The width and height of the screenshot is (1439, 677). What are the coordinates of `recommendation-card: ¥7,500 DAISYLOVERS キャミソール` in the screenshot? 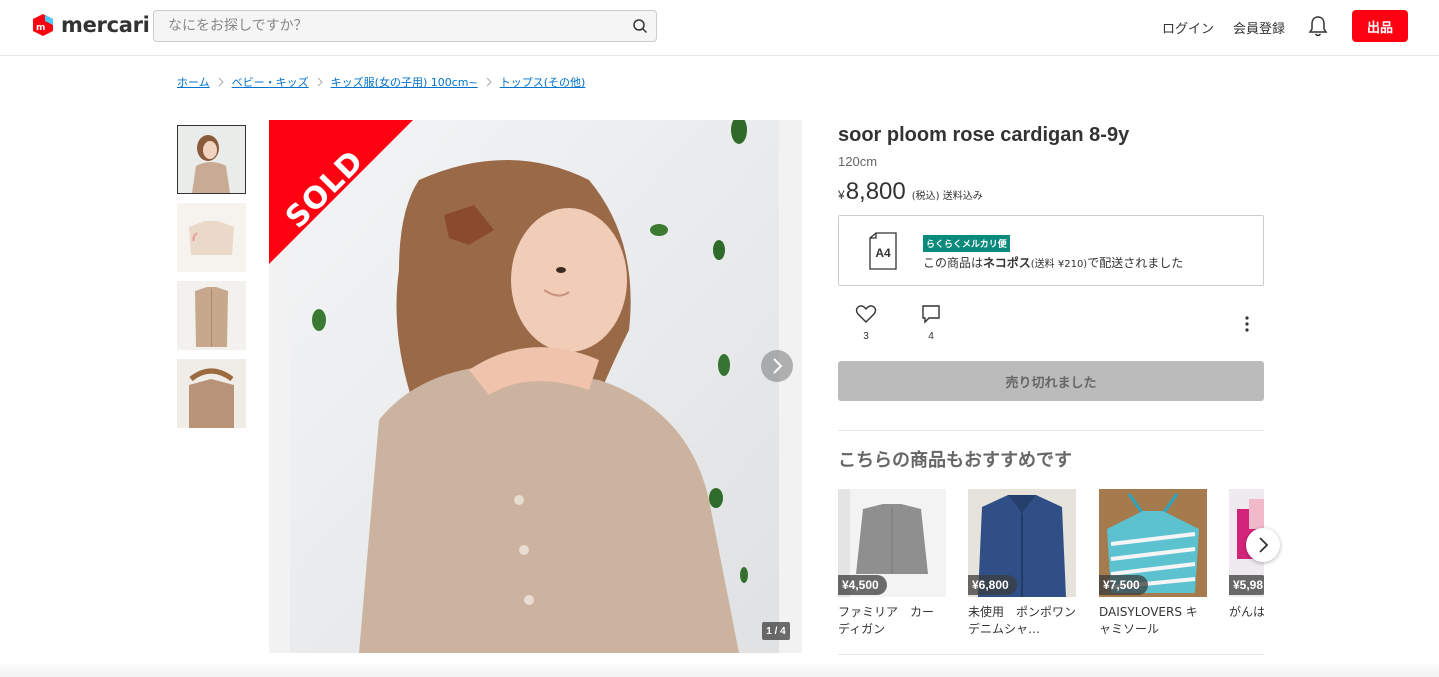 It's located at (1153, 563).